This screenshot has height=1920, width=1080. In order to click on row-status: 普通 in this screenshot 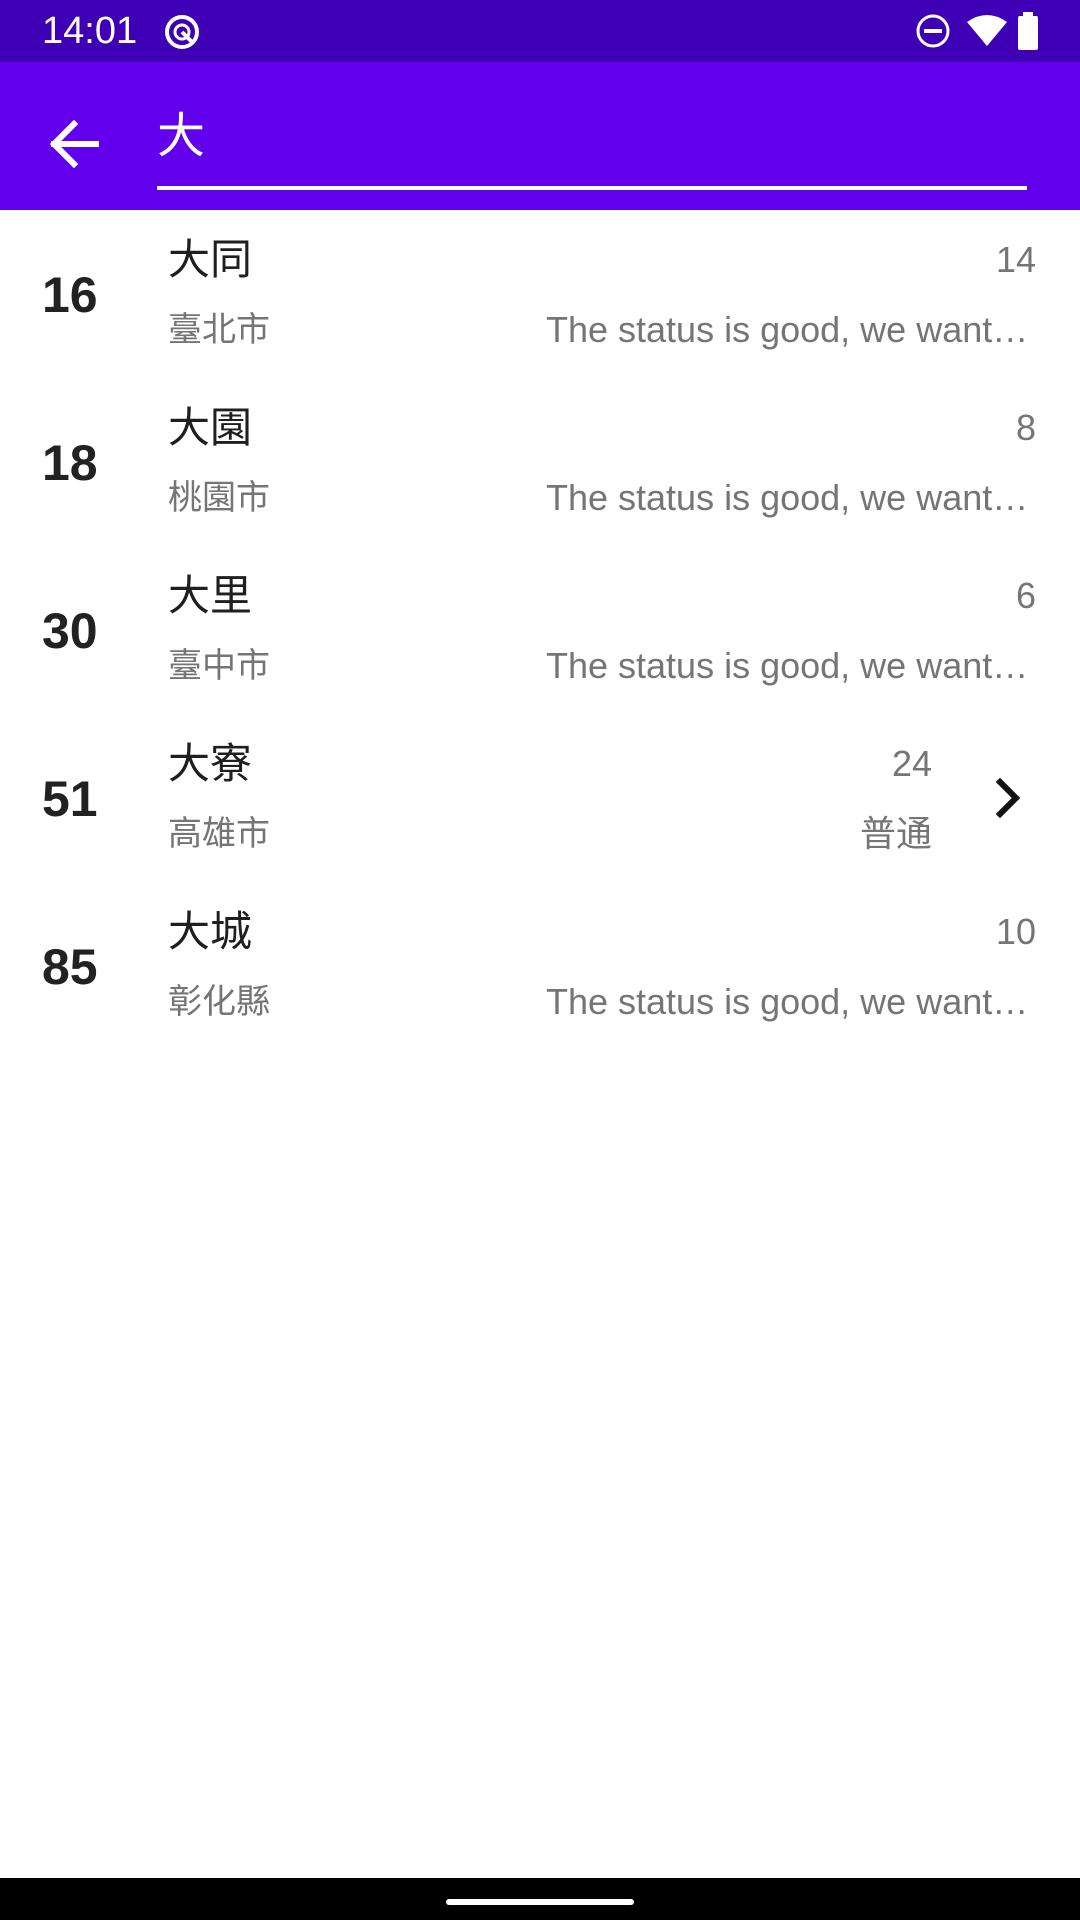, I will do `click(895, 833)`.